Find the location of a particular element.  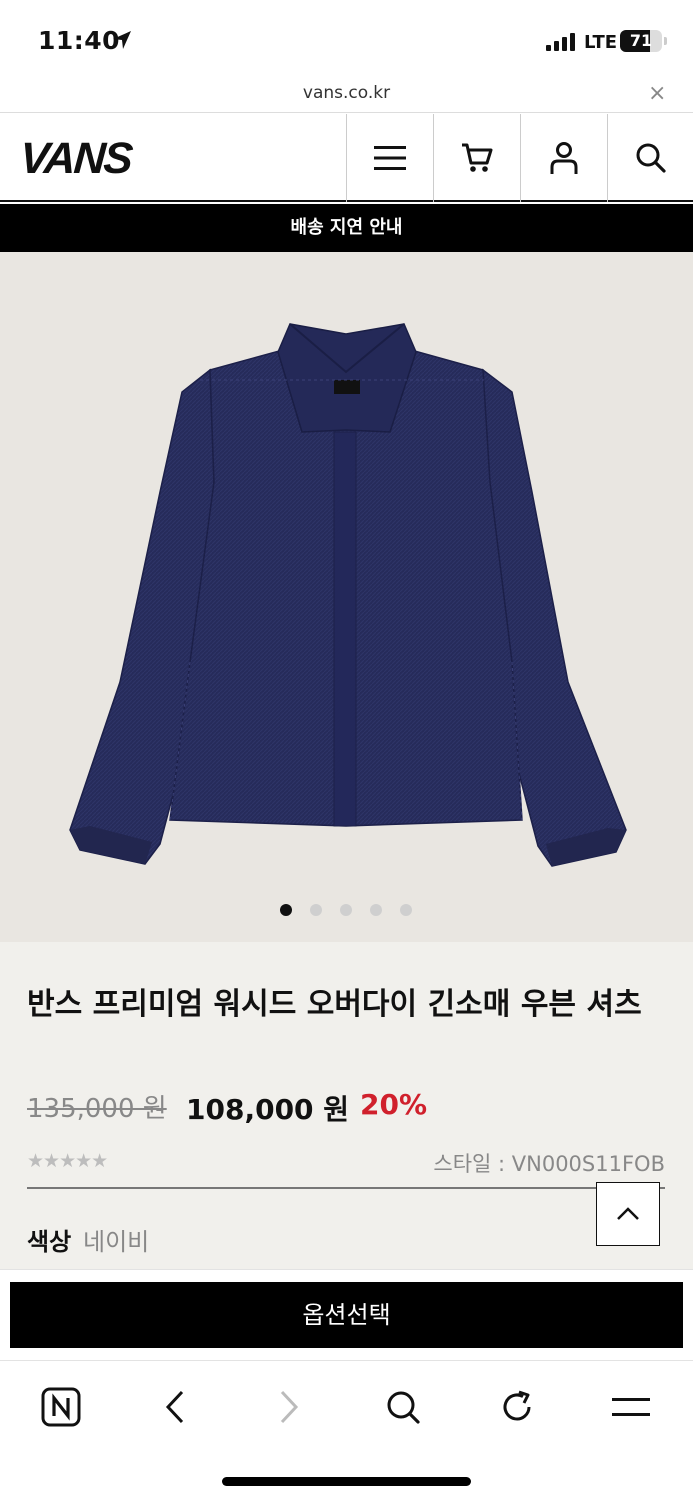

browser-menu-button is located at coordinates (631, 1407).